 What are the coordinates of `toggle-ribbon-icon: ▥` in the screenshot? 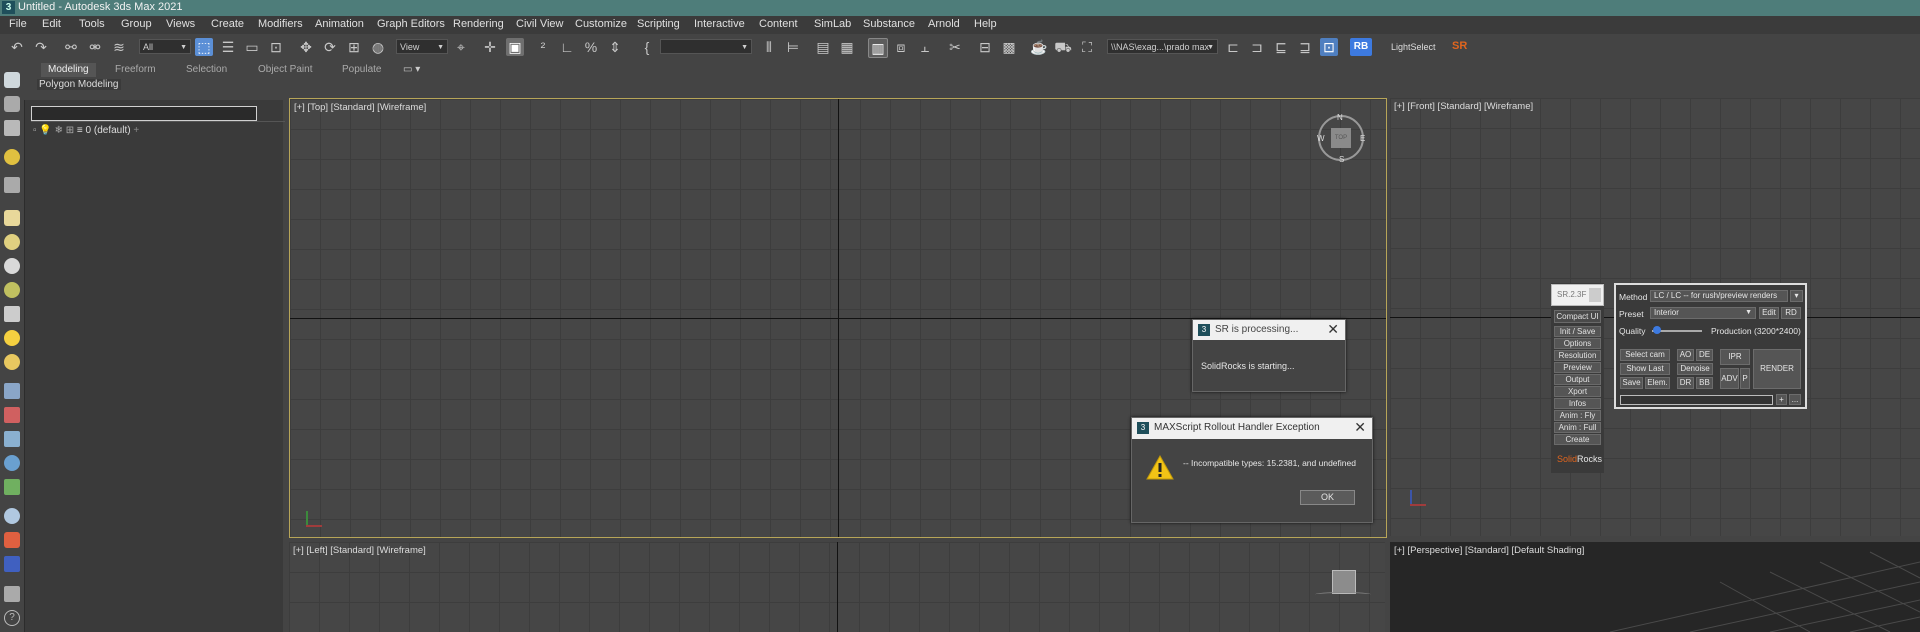 It's located at (878, 48).